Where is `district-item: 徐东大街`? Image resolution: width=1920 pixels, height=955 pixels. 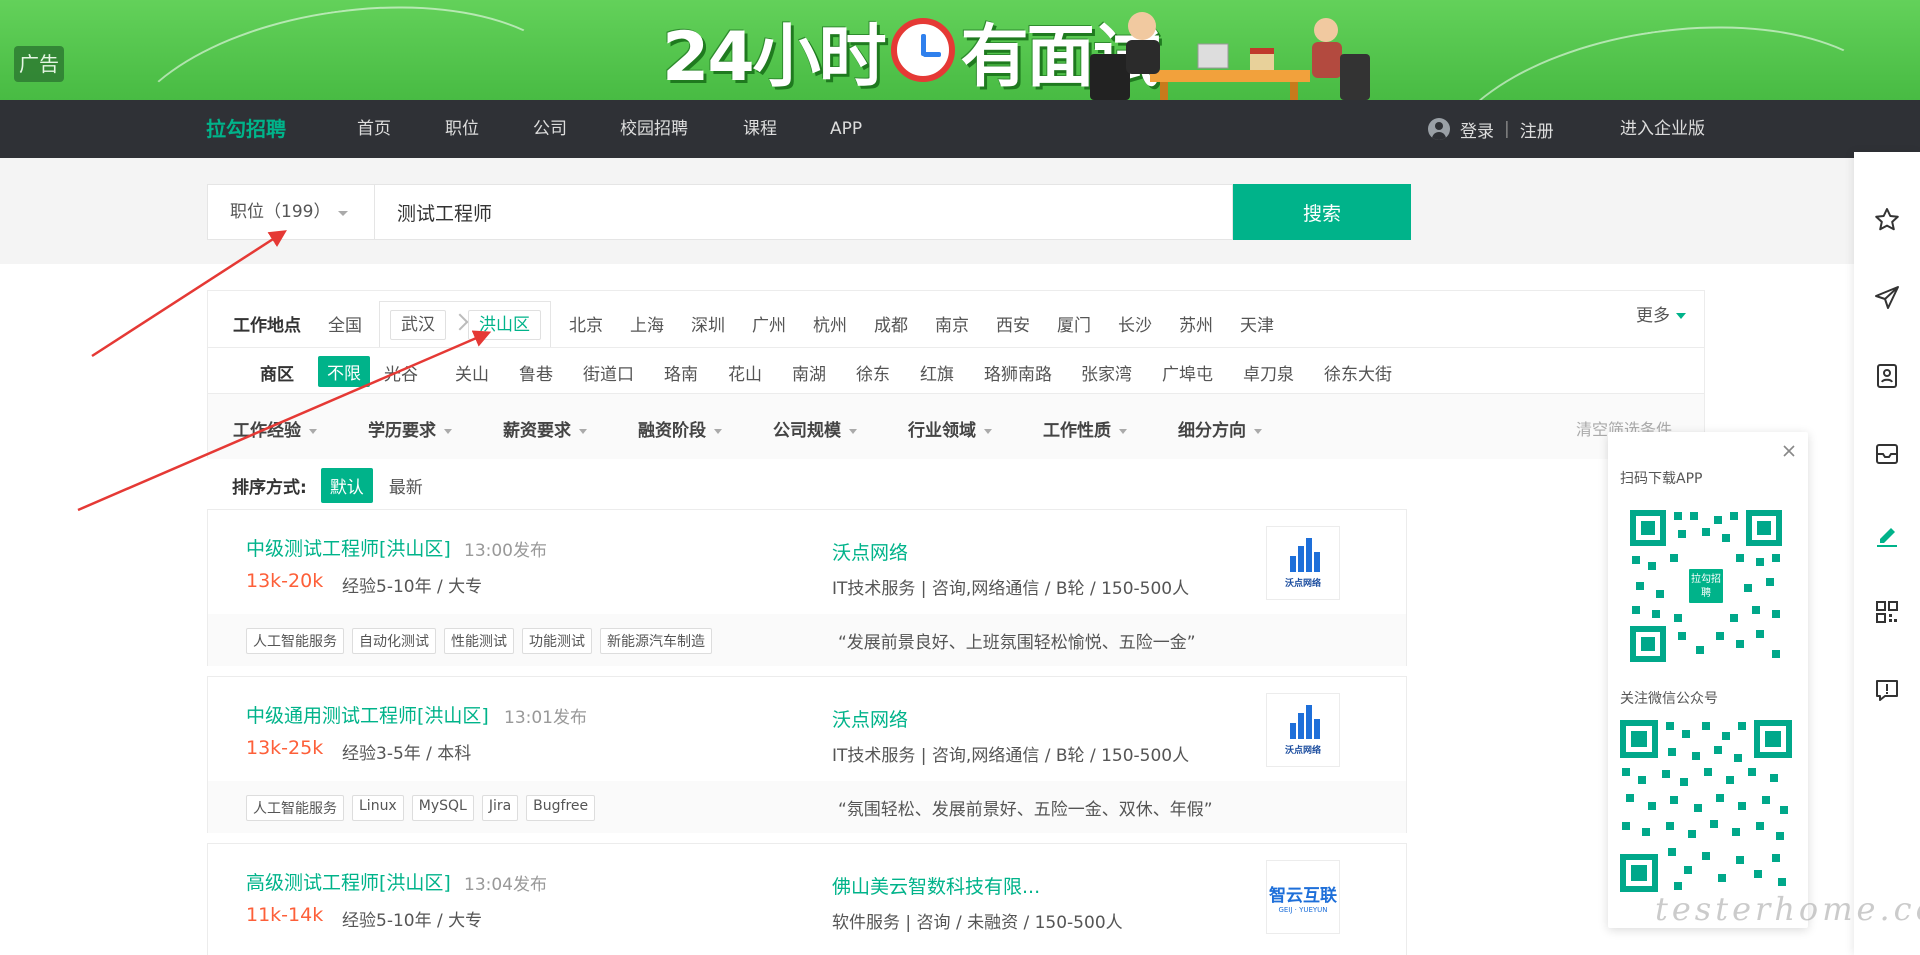
district-item: 徐东大街 is located at coordinates (1358, 372).